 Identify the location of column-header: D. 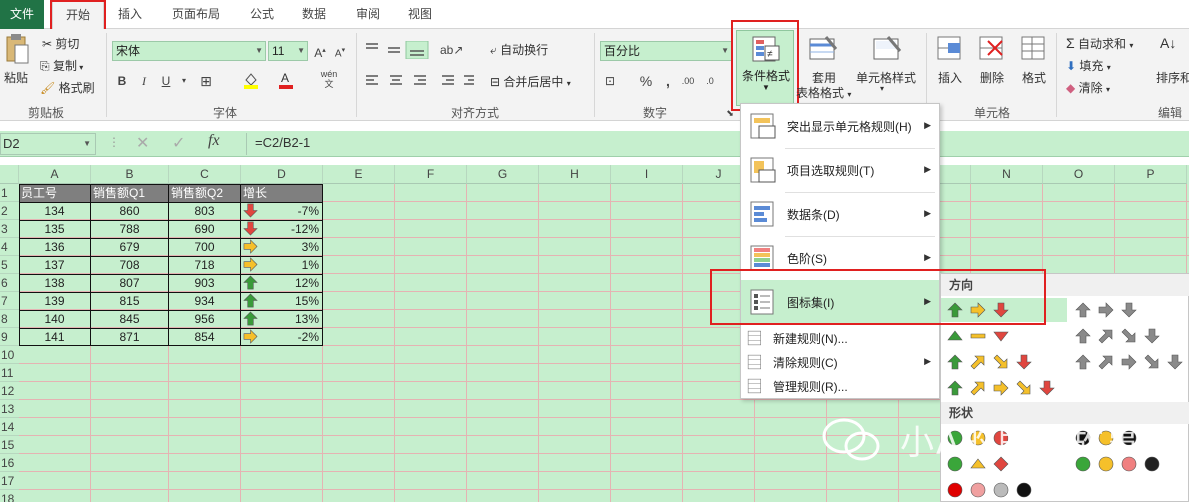
(282, 174).